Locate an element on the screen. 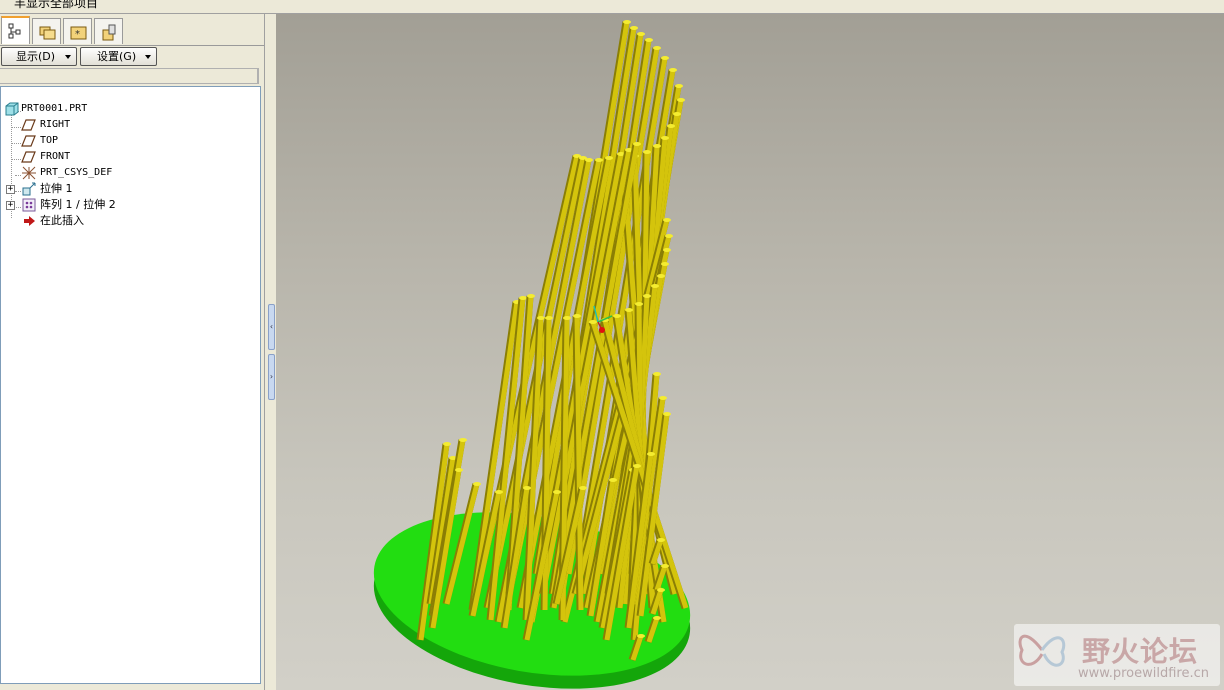 The image size is (1224, 690). tree-item-label: 阵列 1 / 拉伸 2 is located at coordinates (78, 204).